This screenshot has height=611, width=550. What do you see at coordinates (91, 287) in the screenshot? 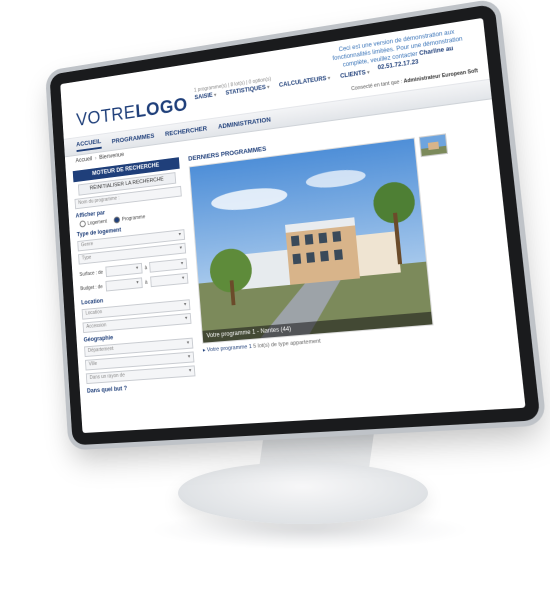
I see `budget-label: Budget : de` at bounding box center [91, 287].